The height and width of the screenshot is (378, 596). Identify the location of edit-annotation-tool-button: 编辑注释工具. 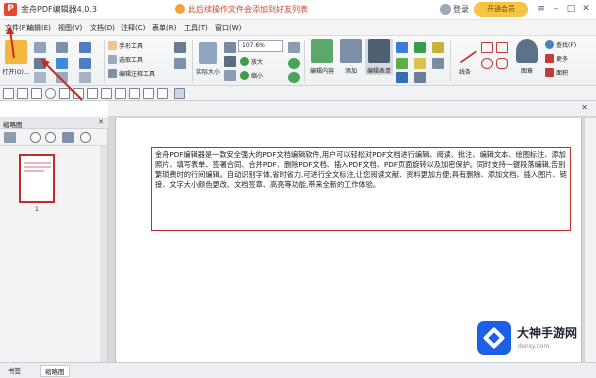
(131, 73).